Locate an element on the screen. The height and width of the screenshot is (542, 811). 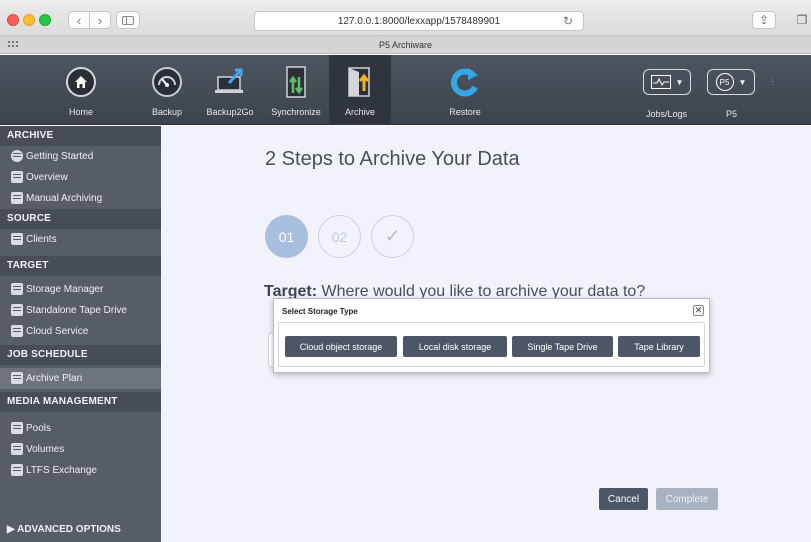
local-disk-storage-button: Local disk storage is located at coordinates (455, 346).